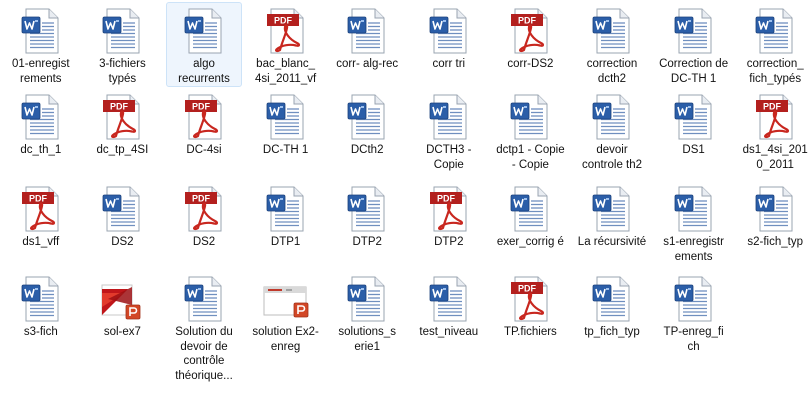  Describe the element at coordinates (693, 339) in the screenshot. I see `file-label: TP-enreg_fi ch` at that location.